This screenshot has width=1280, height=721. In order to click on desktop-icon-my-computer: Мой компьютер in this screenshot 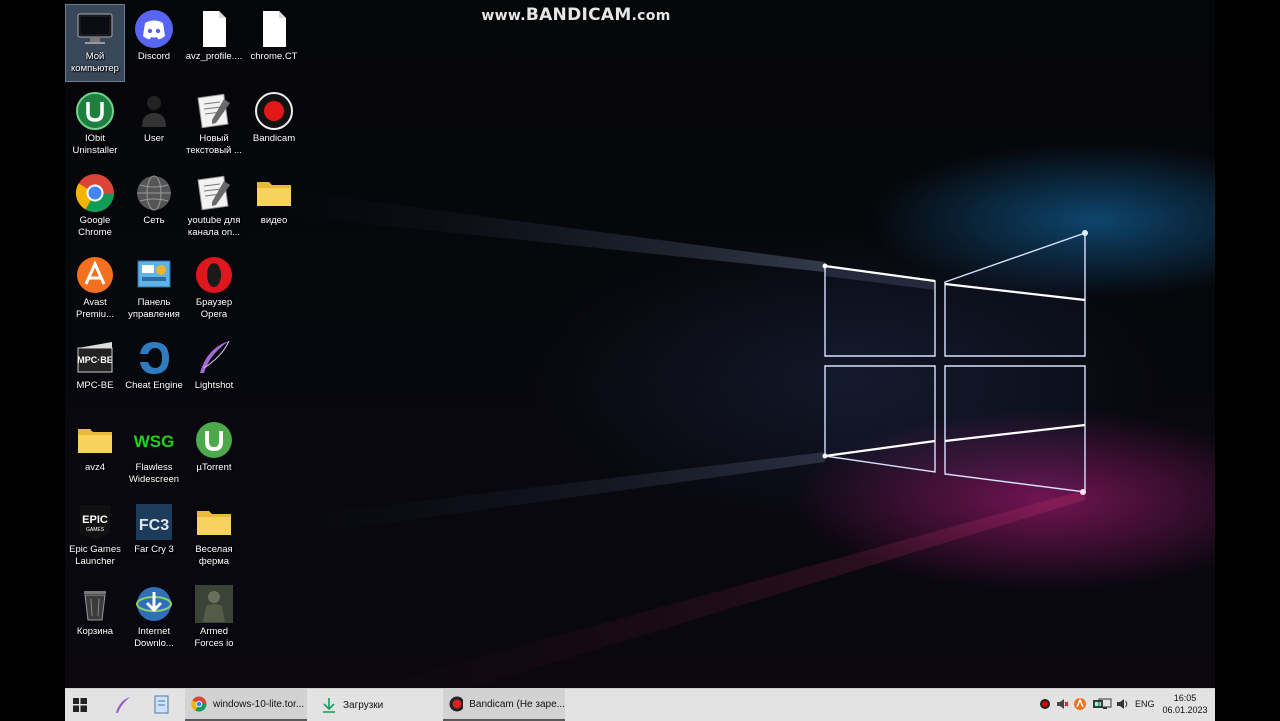, I will do `click(95, 43)`.